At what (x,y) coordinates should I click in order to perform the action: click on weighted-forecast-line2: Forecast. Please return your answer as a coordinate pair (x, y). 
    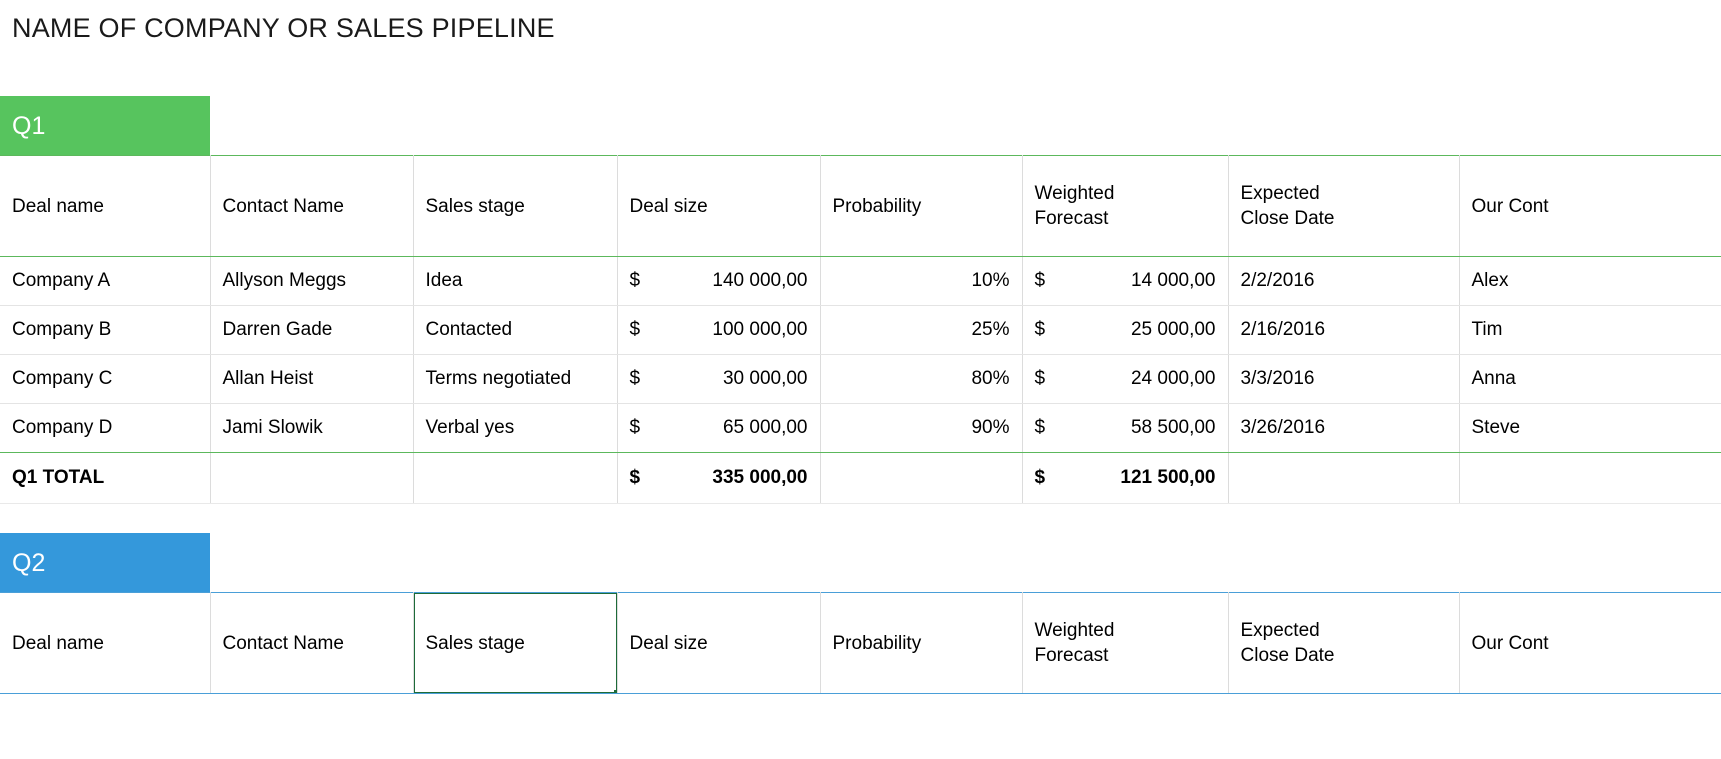
    Looking at the image, I should click on (1071, 218).